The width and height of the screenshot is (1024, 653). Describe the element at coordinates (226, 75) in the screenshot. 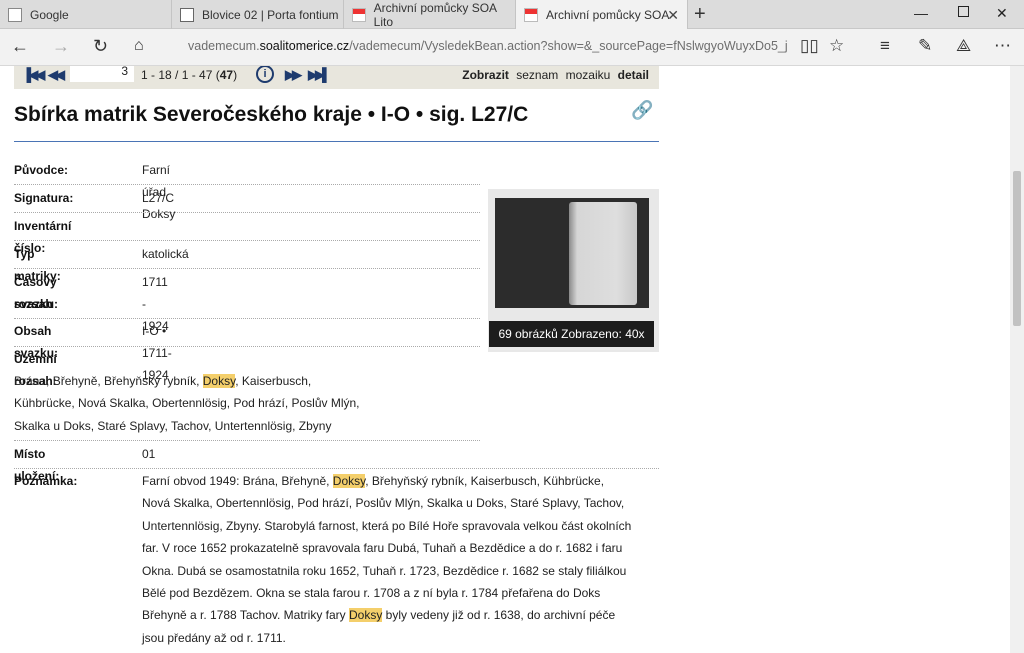

I see `total-count: 47` at that location.